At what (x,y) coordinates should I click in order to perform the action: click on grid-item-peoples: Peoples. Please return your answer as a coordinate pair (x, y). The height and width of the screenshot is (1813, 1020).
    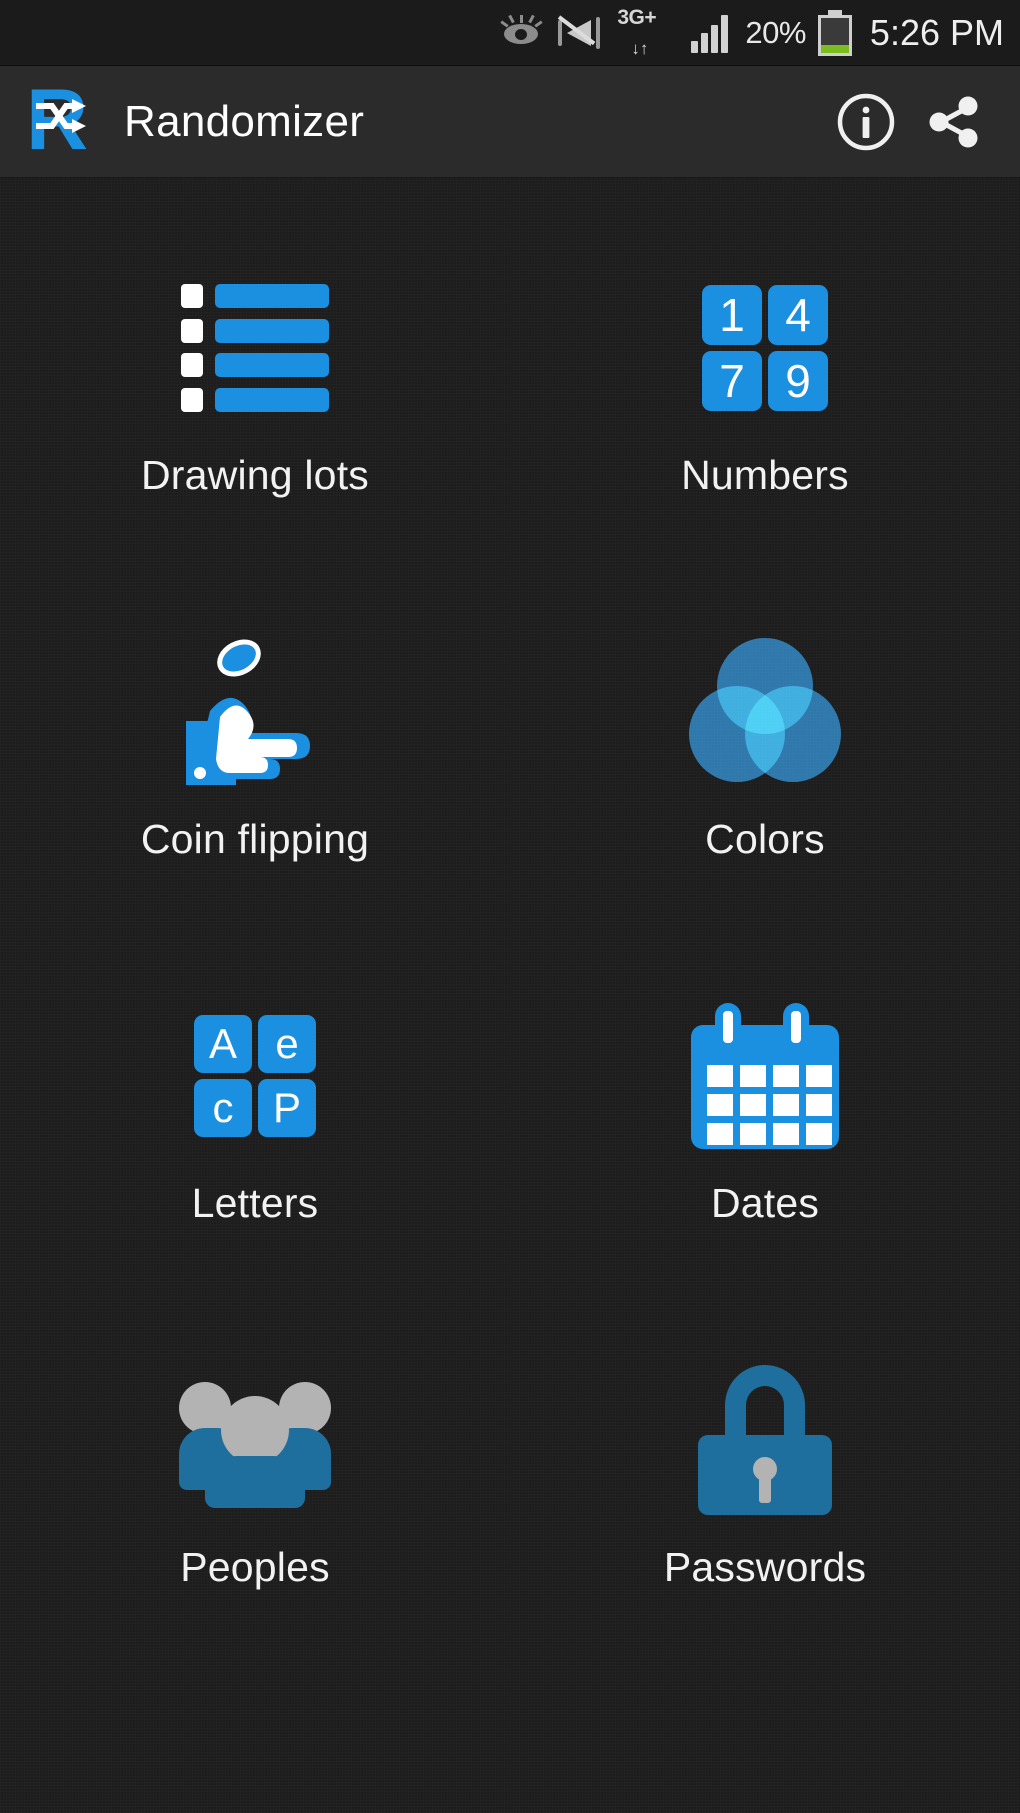
    Looking at the image, I should click on (255, 1510).